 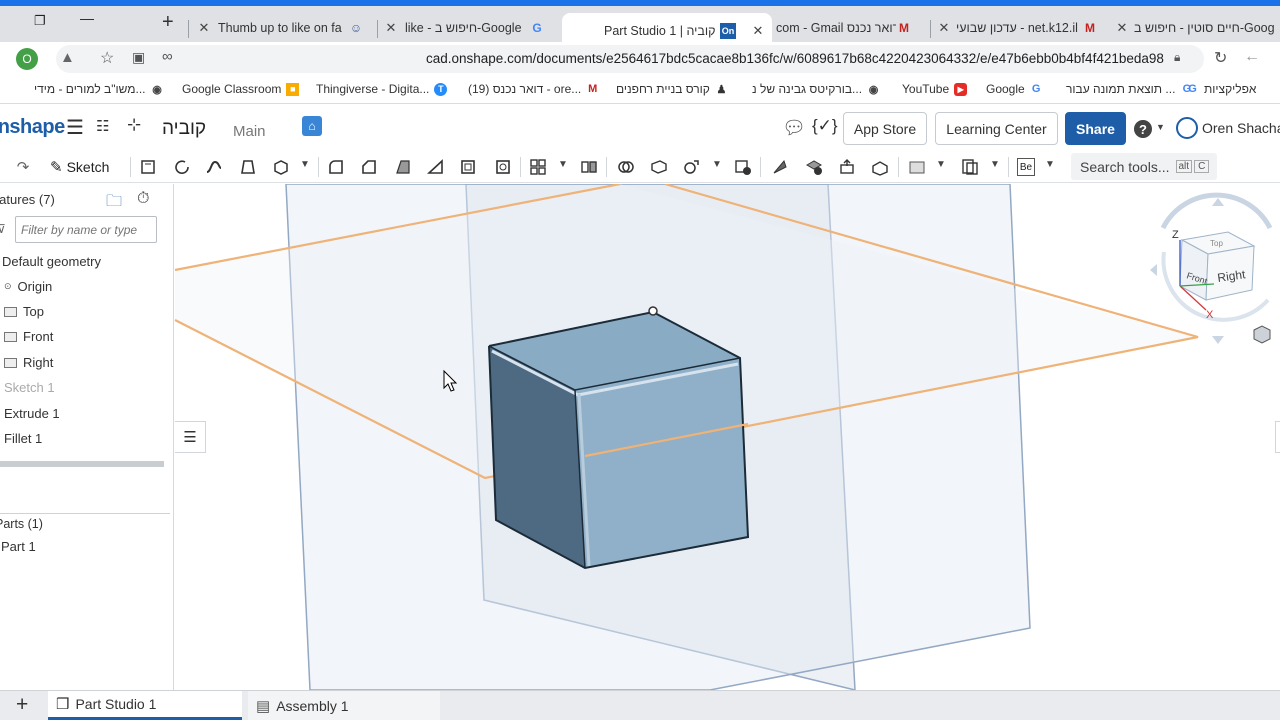 What do you see at coordinates (1211, 268) in the screenshot?
I see `view-cube: Front Right Top Z X` at bounding box center [1211, 268].